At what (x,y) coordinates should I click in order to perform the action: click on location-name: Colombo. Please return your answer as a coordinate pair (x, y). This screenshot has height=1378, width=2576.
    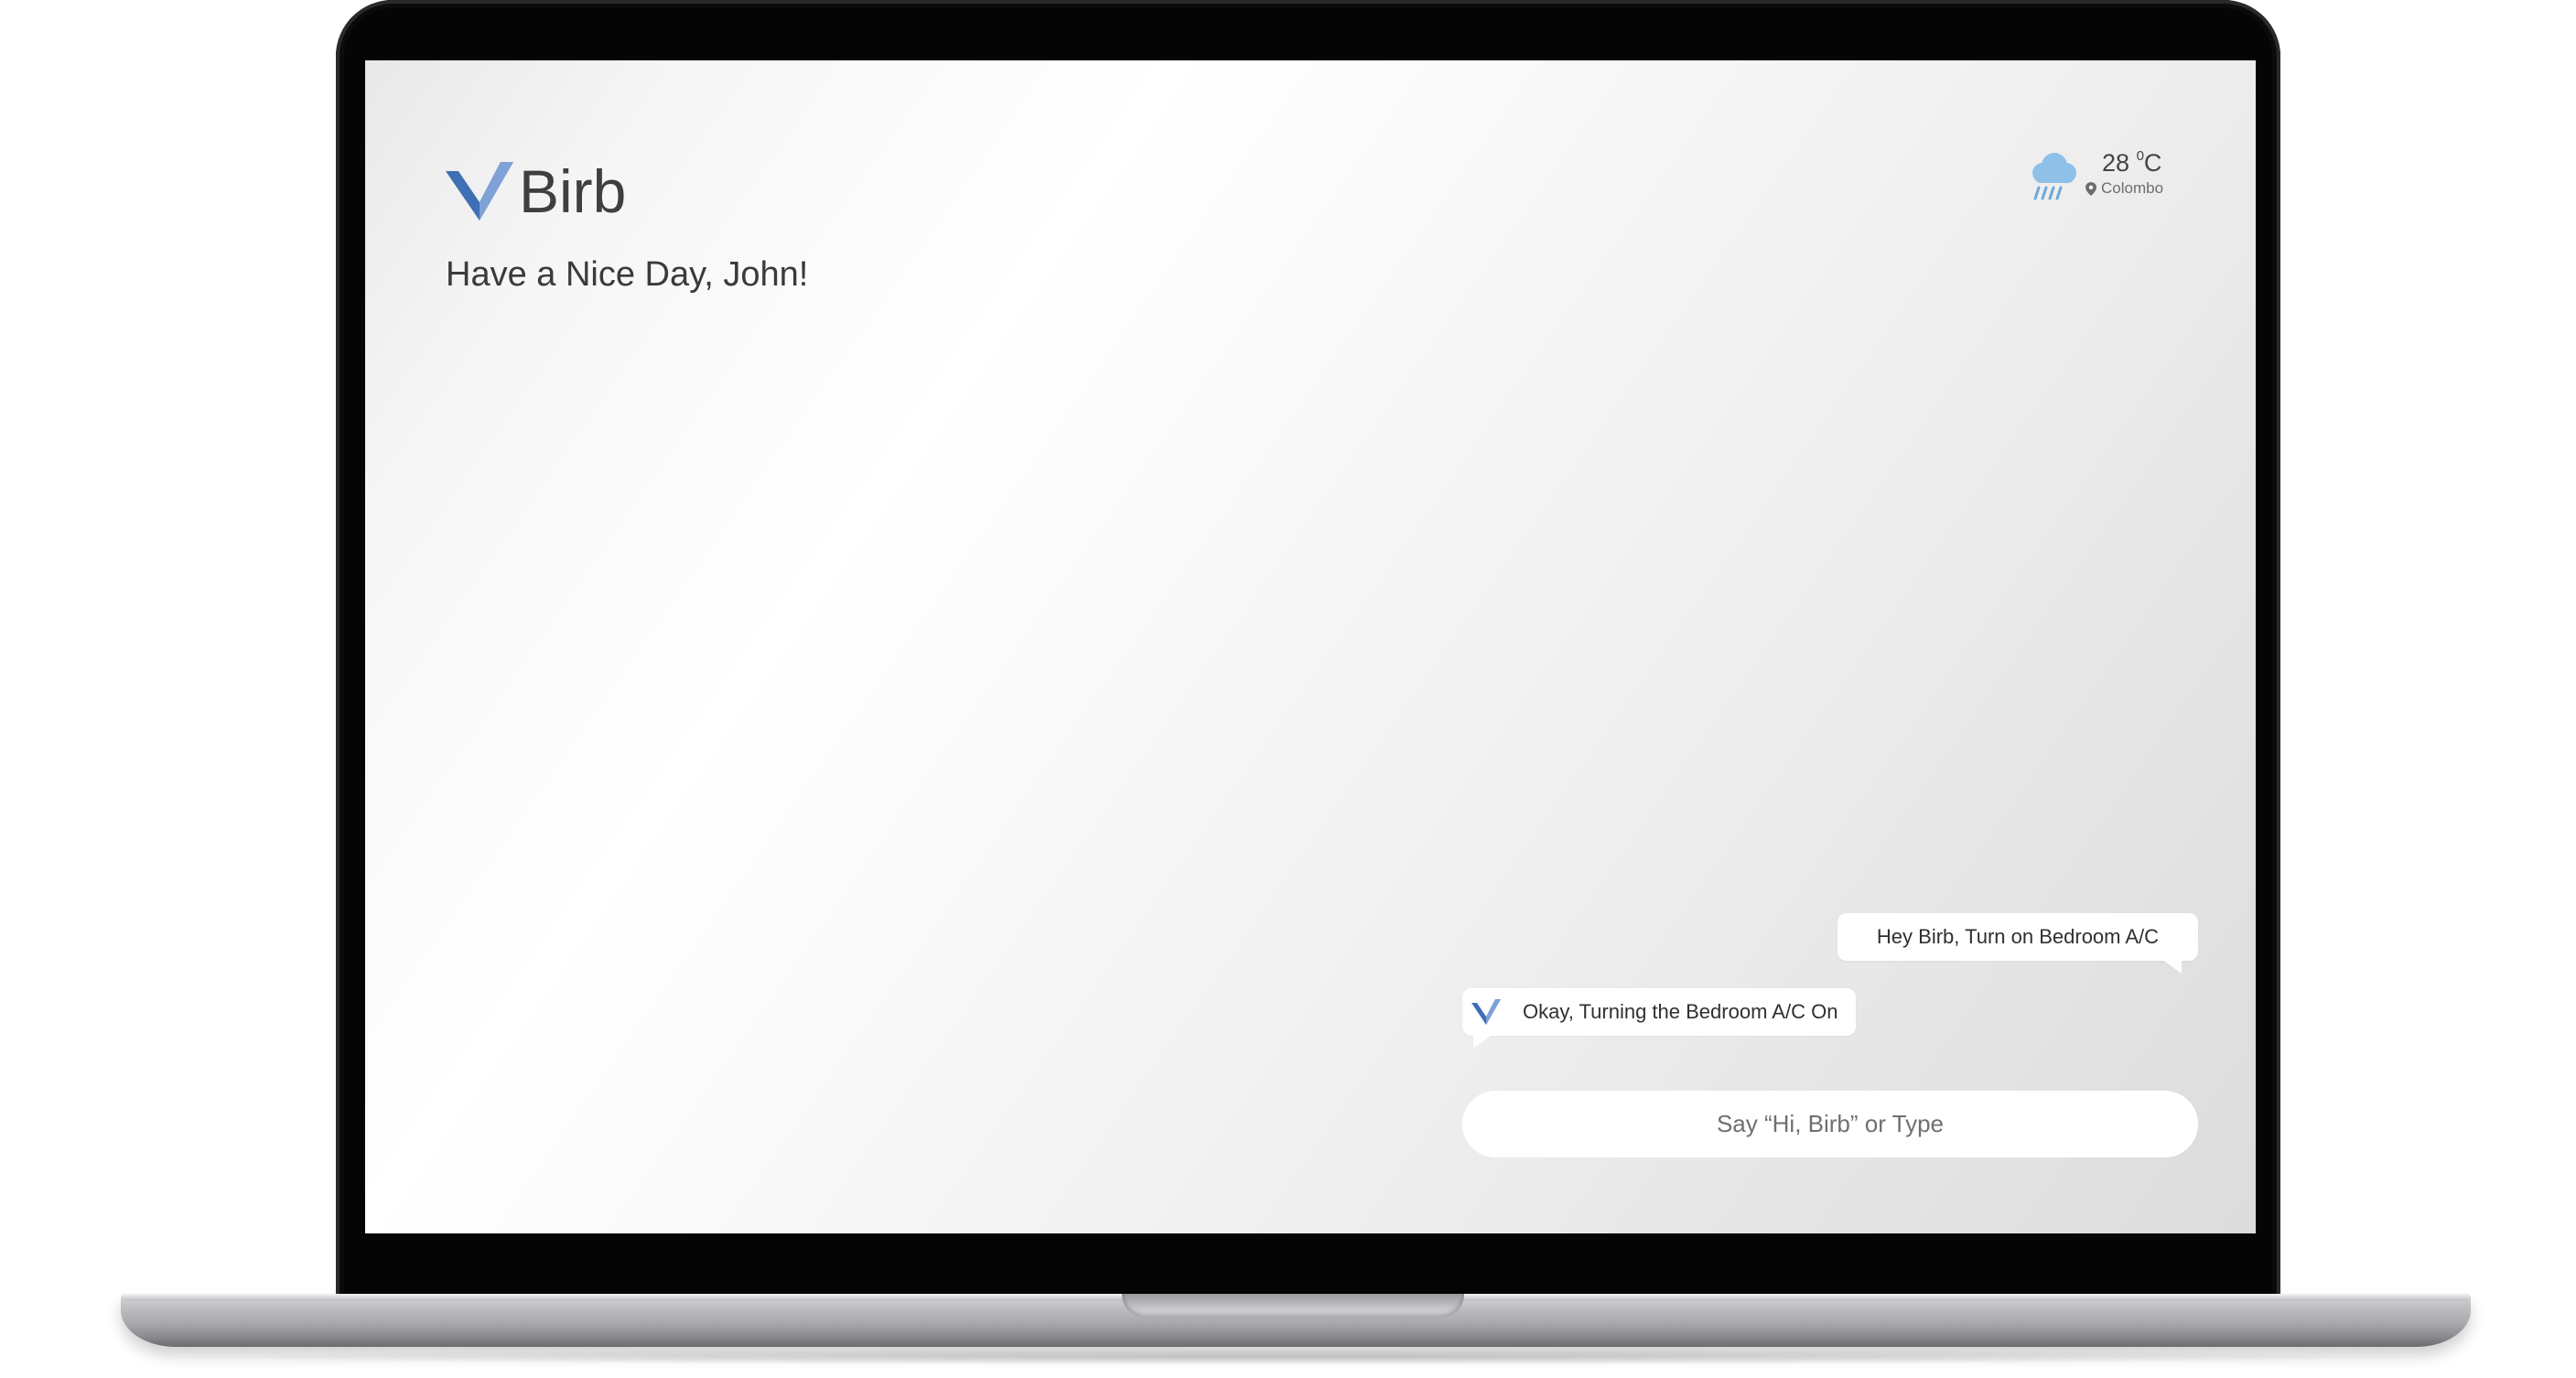
    Looking at the image, I should click on (2132, 188).